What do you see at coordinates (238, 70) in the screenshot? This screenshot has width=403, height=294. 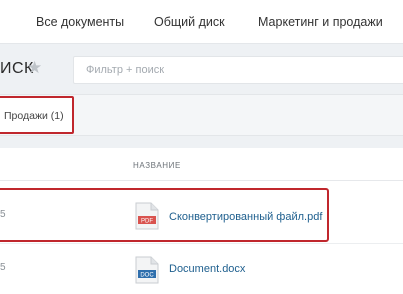 I see `search-input` at bounding box center [238, 70].